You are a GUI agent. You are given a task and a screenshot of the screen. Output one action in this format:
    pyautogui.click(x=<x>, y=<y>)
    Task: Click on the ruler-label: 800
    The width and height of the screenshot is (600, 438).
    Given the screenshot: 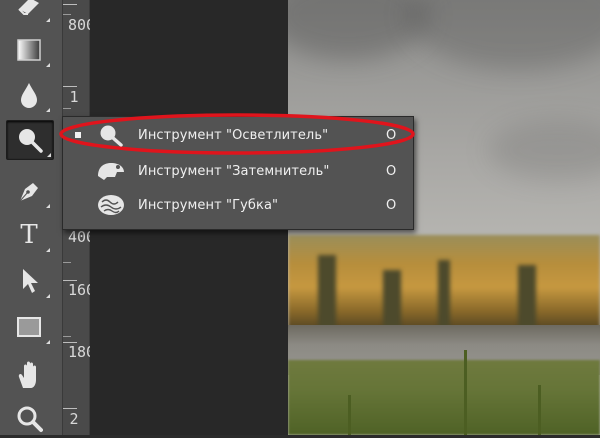 What is the action you would take?
    pyautogui.click(x=82, y=25)
    